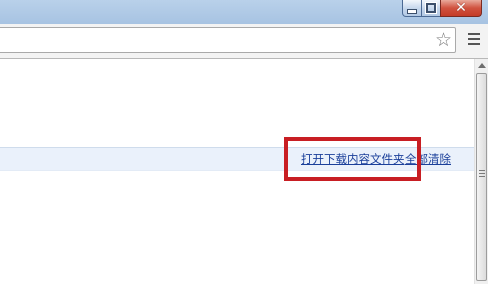 The width and height of the screenshot is (488, 284). What do you see at coordinates (474, 40) in the screenshot?
I see `hamburger-menu-icon` at bounding box center [474, 40].